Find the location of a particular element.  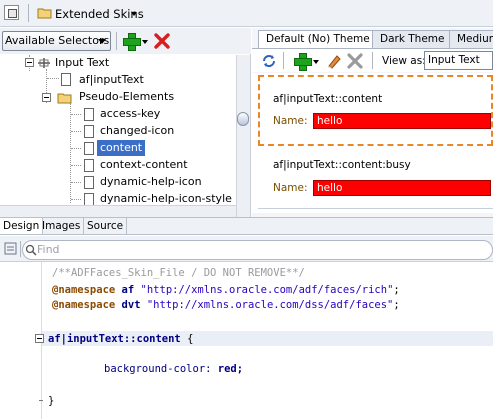

component-icon is located at coordinates (44, 63).